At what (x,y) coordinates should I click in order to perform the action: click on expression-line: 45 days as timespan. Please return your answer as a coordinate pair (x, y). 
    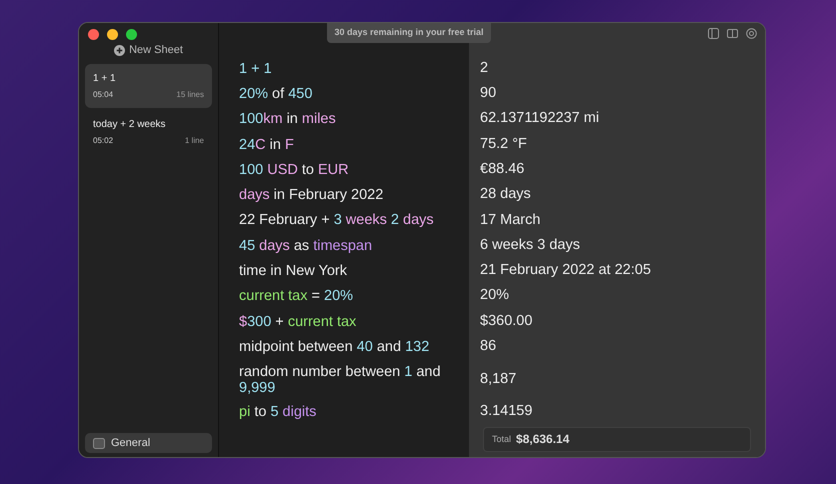
    Looking at the image, I should click on (305, 246).